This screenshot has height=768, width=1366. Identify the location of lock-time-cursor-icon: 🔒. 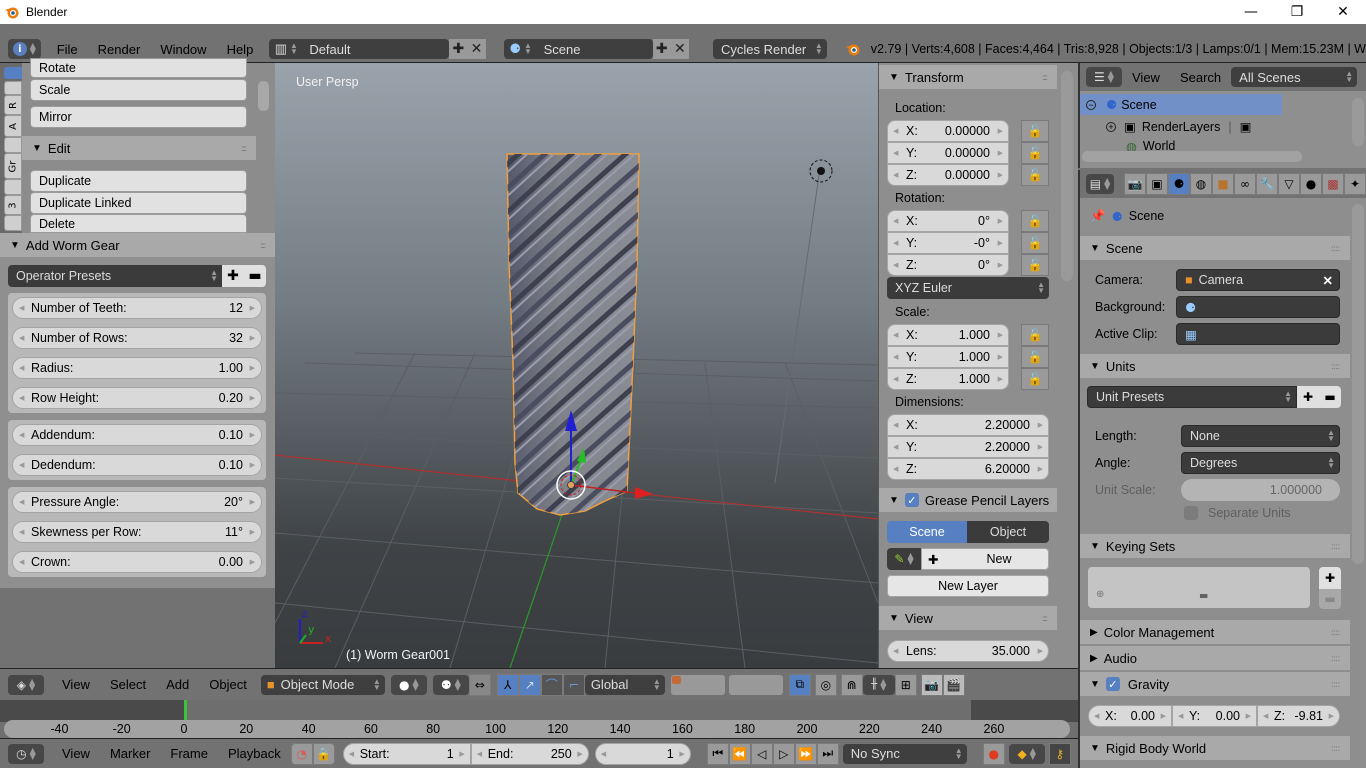
(323, 753).